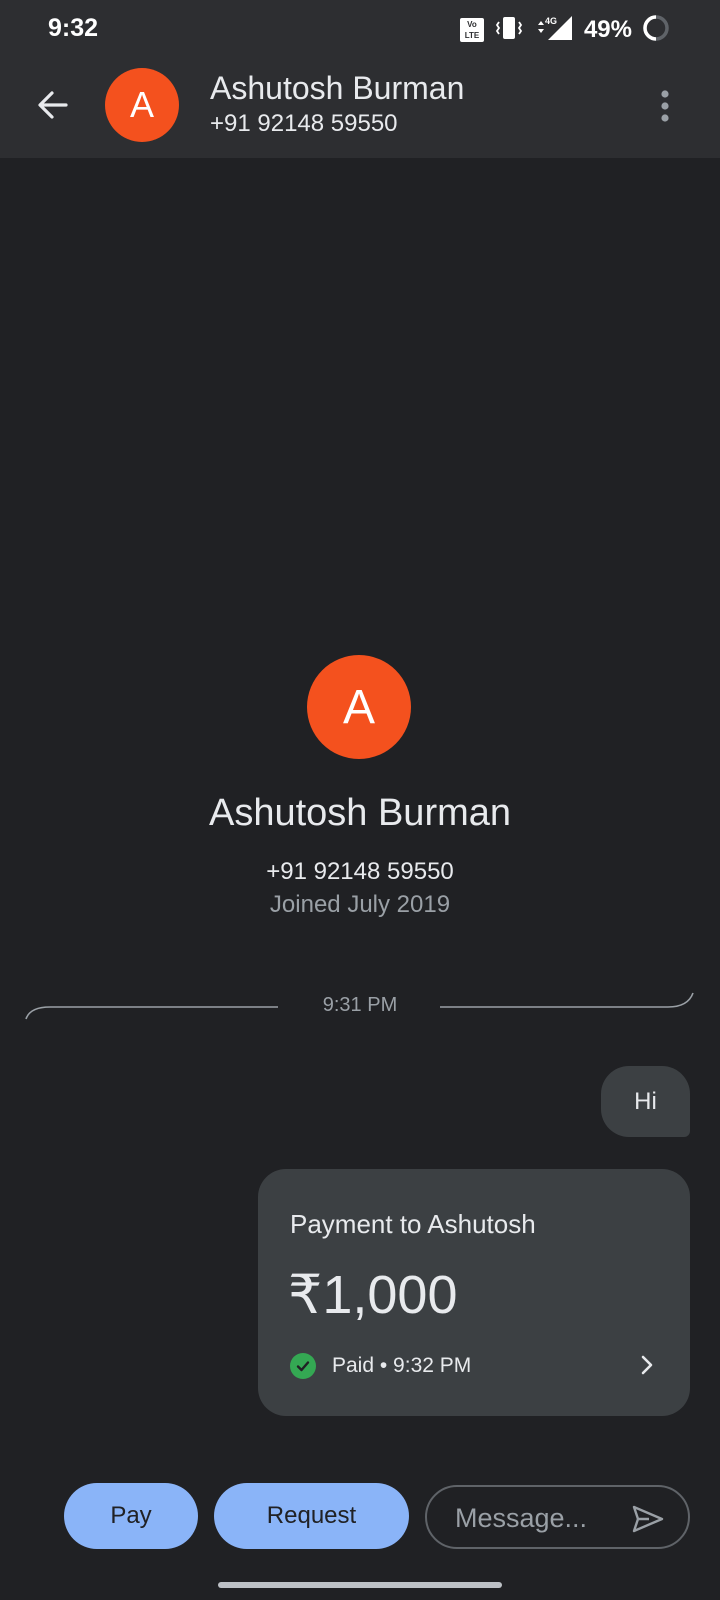  I want to click on sent-message-bubble: Hi, so click(645, 1101).